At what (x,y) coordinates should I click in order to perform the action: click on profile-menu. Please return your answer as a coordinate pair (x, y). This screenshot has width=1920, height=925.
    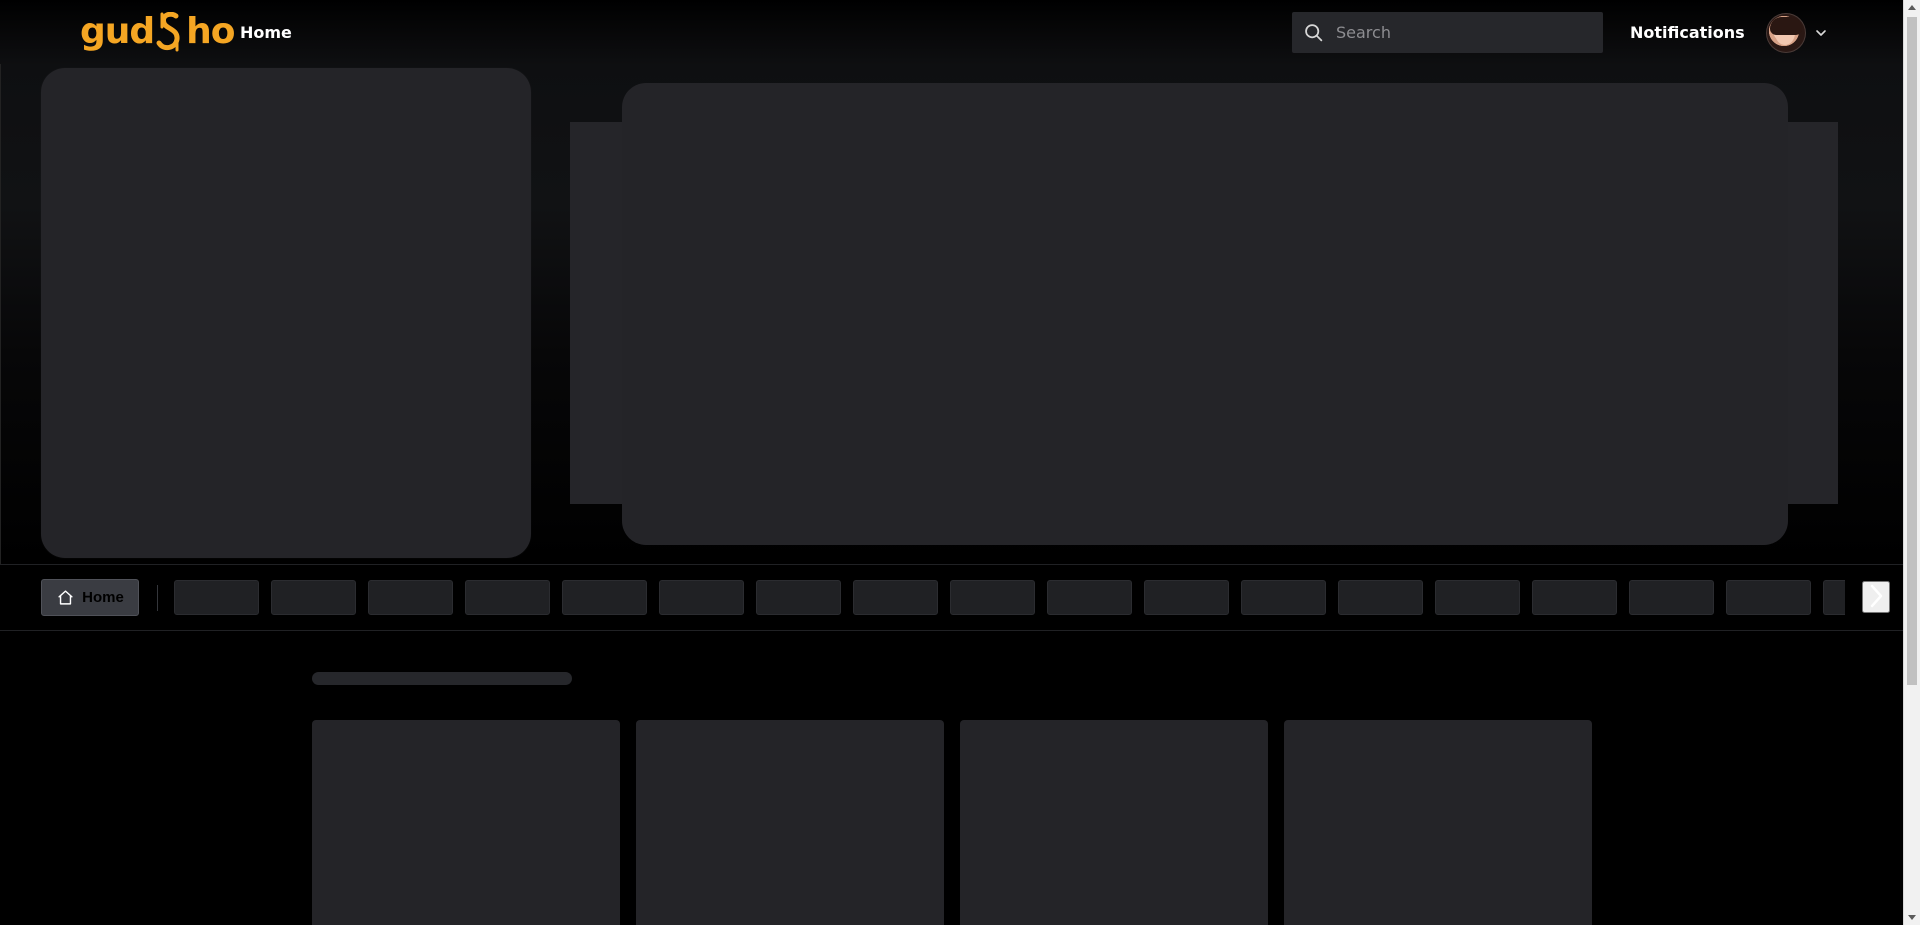
    Looking at the image, I should click on (1797, 33).